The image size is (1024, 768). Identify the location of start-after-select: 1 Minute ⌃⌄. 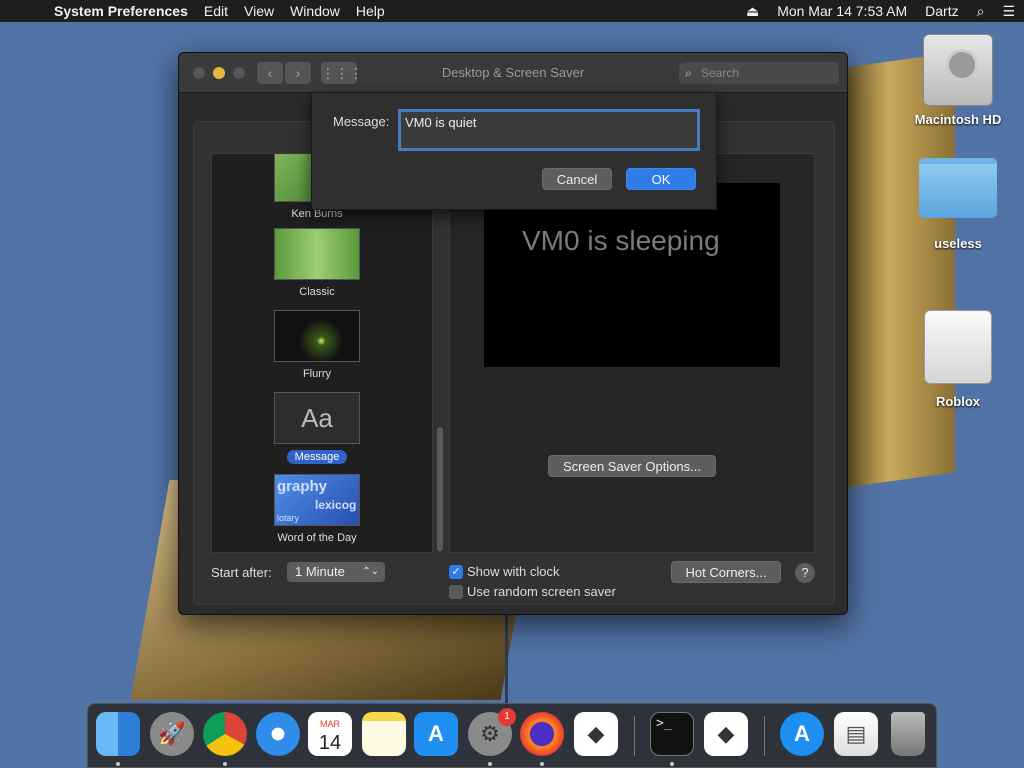
(336, 572).